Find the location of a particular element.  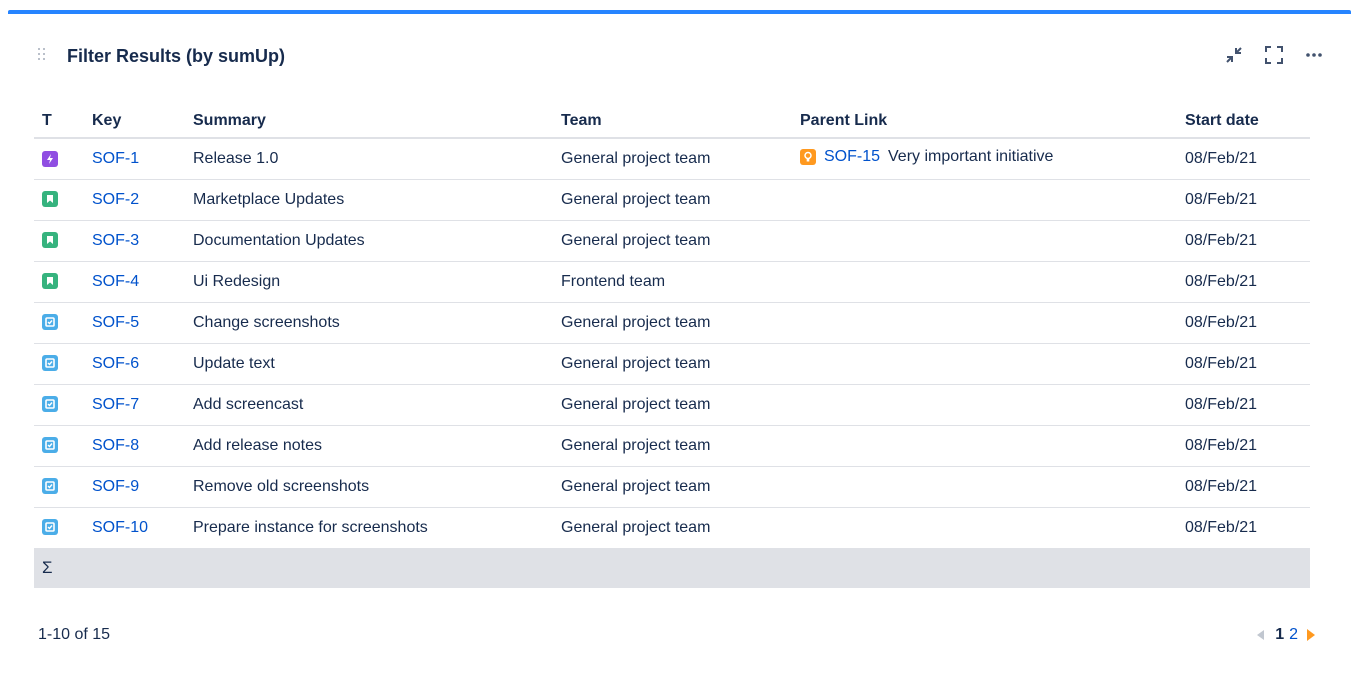

next-page-icon is located at coordinates (1311, 635).